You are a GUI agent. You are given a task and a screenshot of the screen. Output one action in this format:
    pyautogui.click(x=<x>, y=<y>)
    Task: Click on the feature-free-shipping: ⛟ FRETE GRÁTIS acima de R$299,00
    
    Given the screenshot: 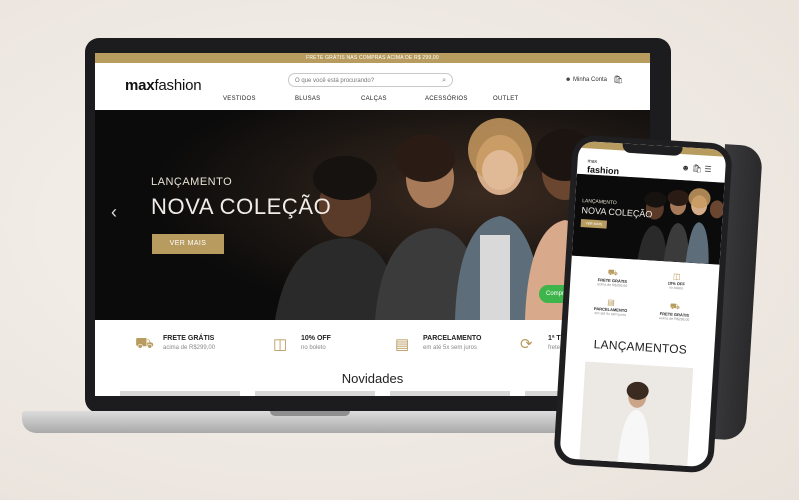 What is the action you would take?
    pyautogui.click(x=200, y=348)
    